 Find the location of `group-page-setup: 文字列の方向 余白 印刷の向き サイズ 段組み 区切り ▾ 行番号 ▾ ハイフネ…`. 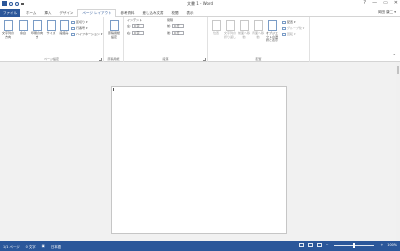

group-page-setup: 文字列の方向 余白 印刷の向き サイズ 段組み 区切り ▾ 行番号 ▾ ハイフネ… is located at coordinates (52, 39).